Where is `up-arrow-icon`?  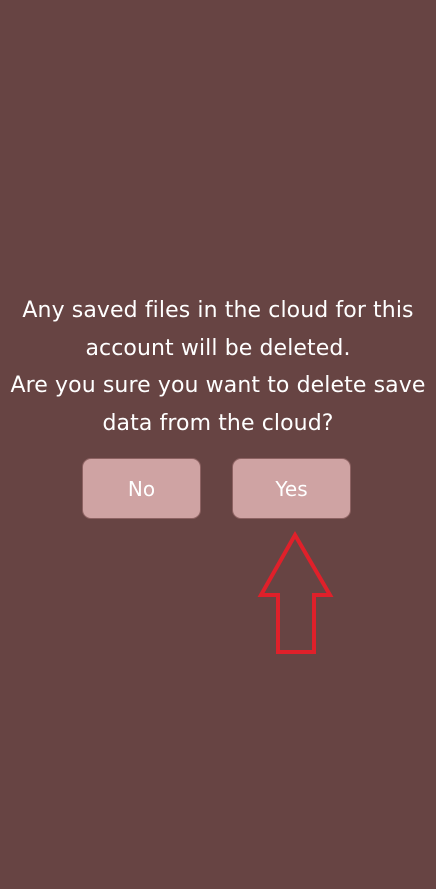 up-arrow-icon is located at coordinates (295, 592).